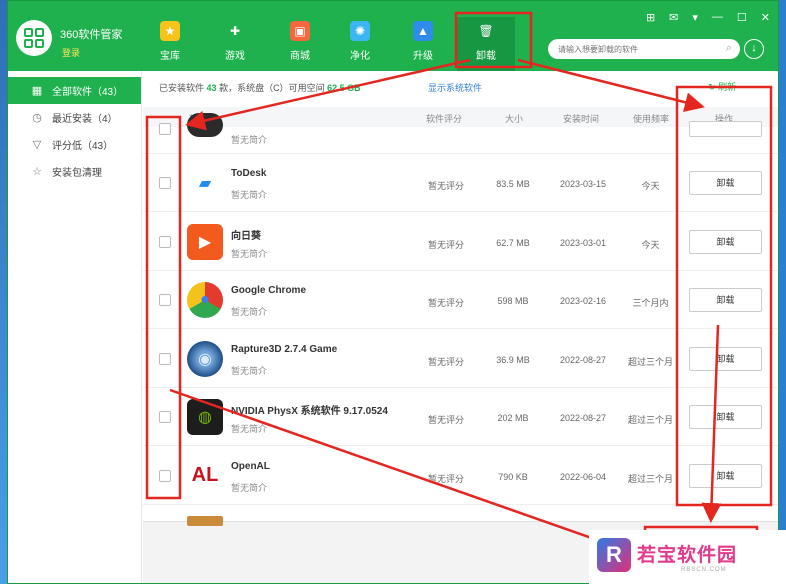 This screenshot has width=786, height=584. I want to click on app-size: 83.5 MB, so click(513, 184).